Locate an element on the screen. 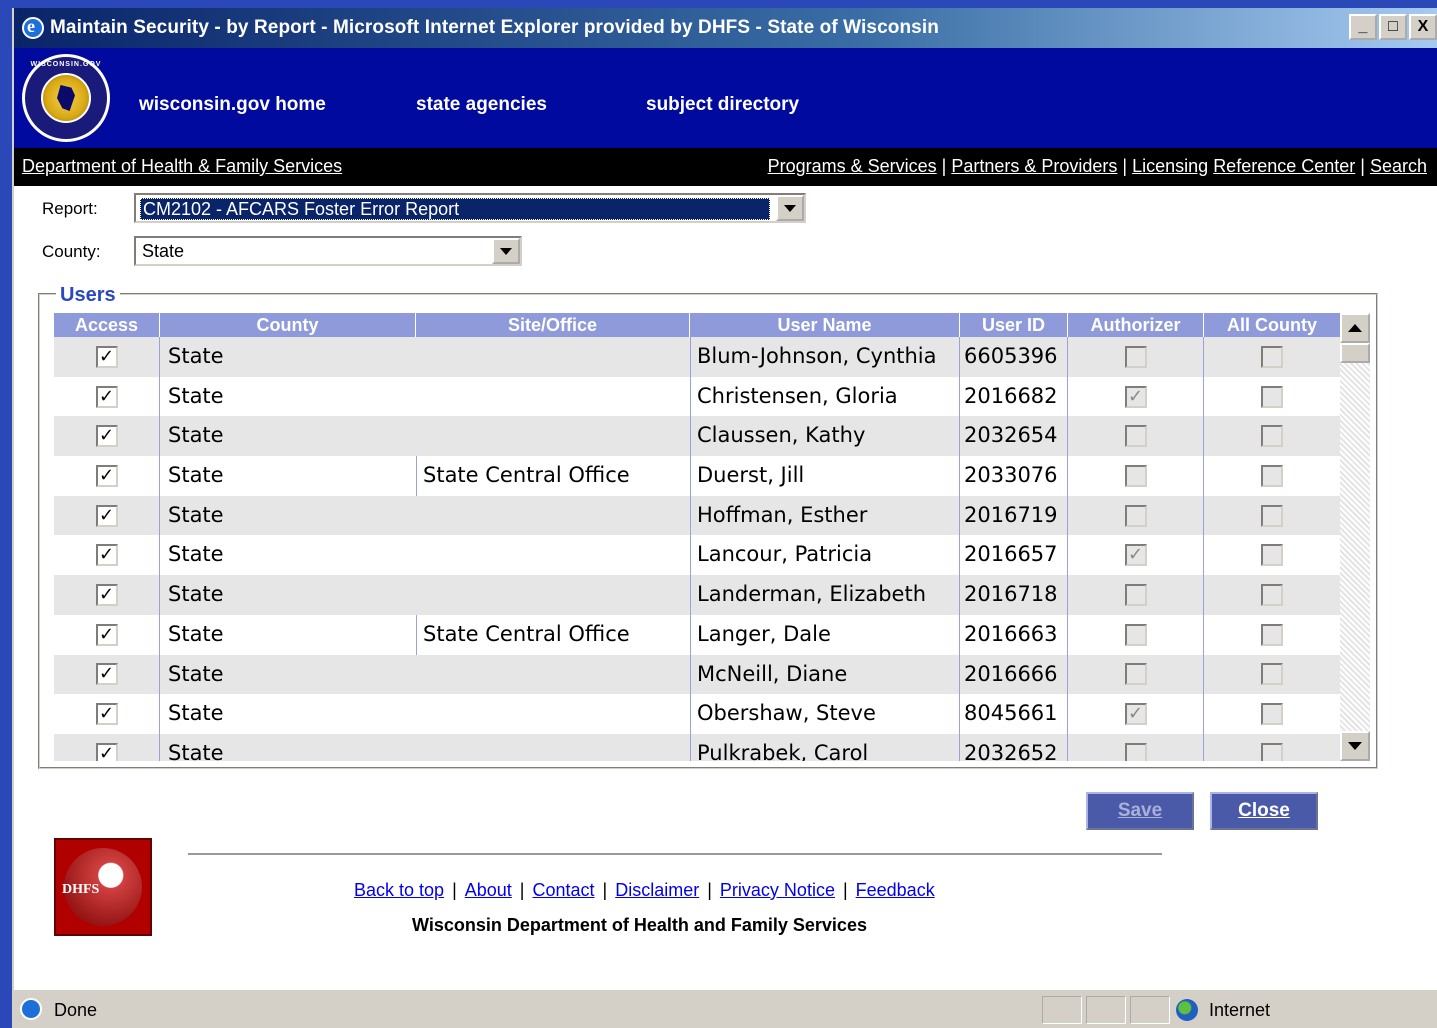 Image resolution: width=1437 pixels, height=1028 pixels. contact-link: Contact is located at coordinates (563, 890).